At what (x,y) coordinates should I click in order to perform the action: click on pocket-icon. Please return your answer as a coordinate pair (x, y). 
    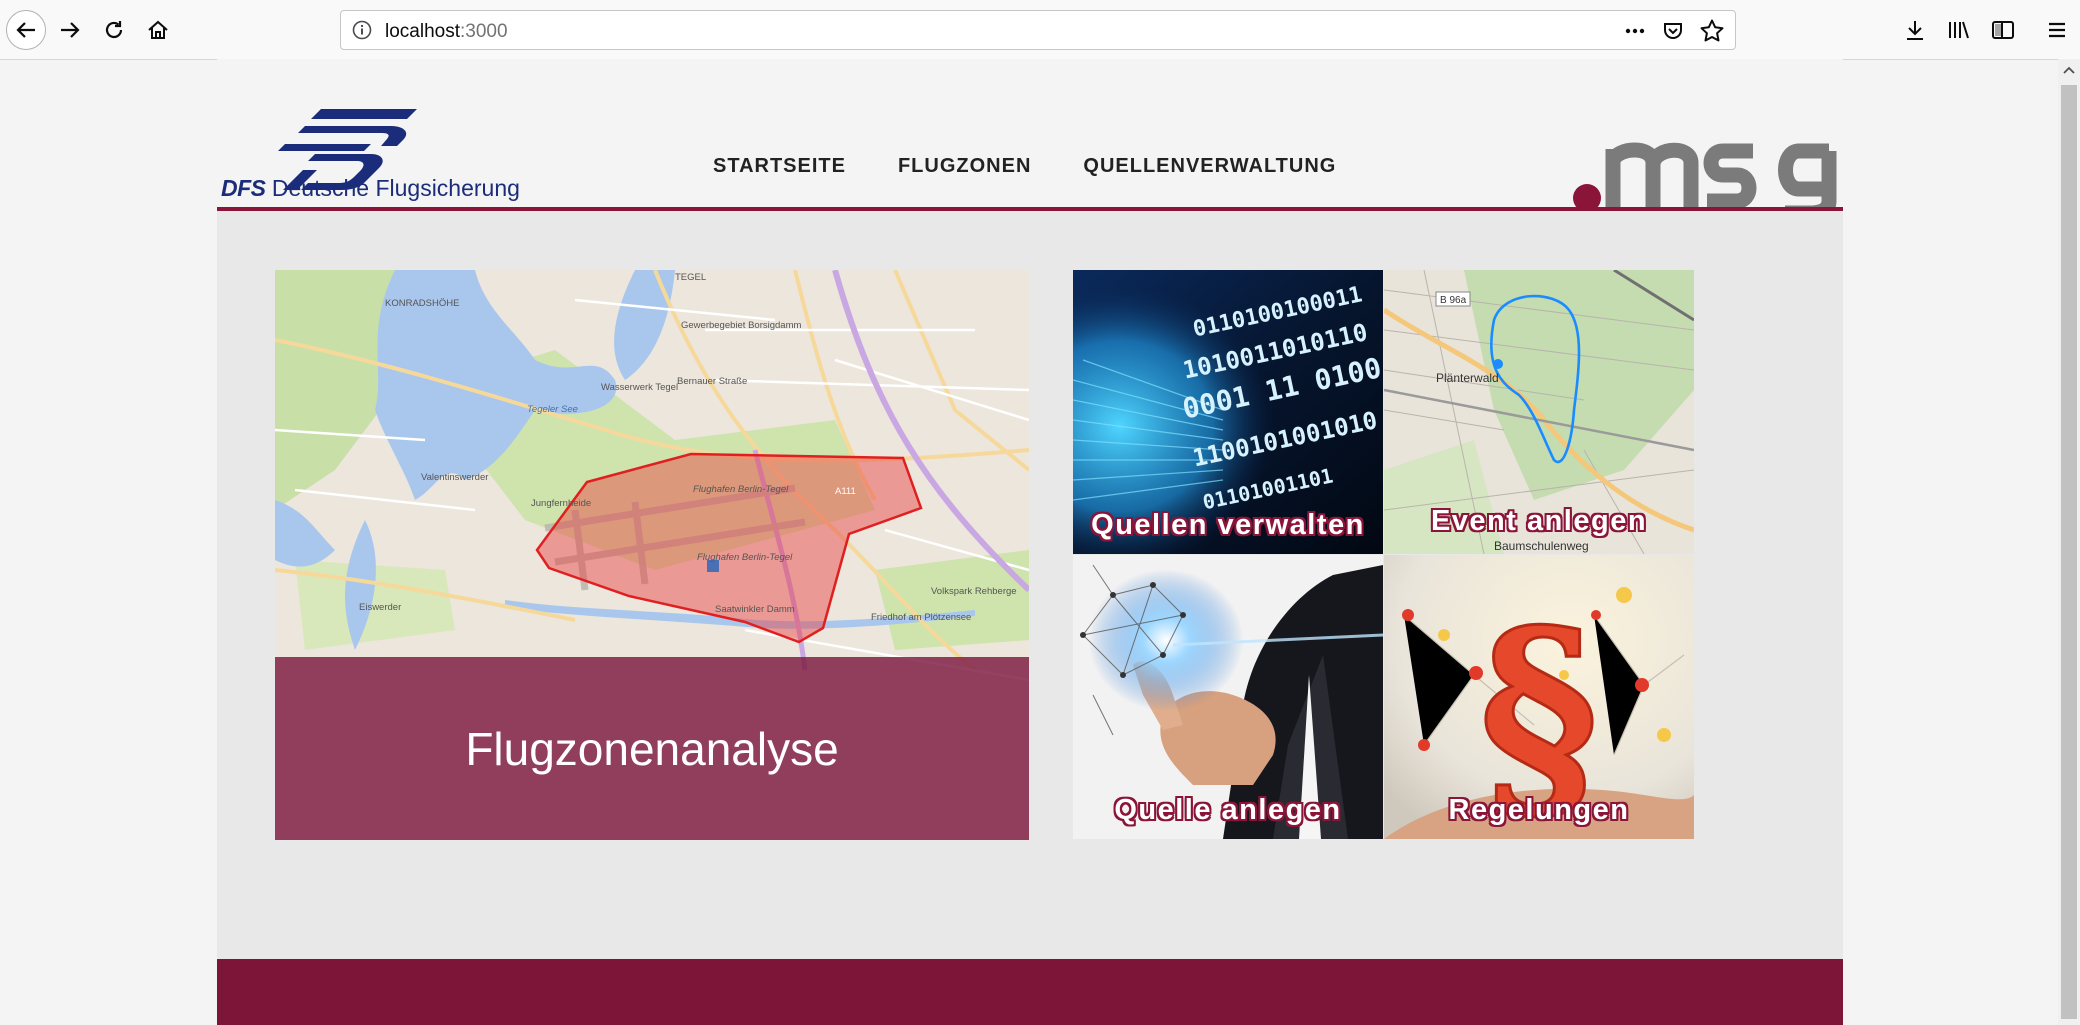
    Looking at the image, I should click on (1673, 33).